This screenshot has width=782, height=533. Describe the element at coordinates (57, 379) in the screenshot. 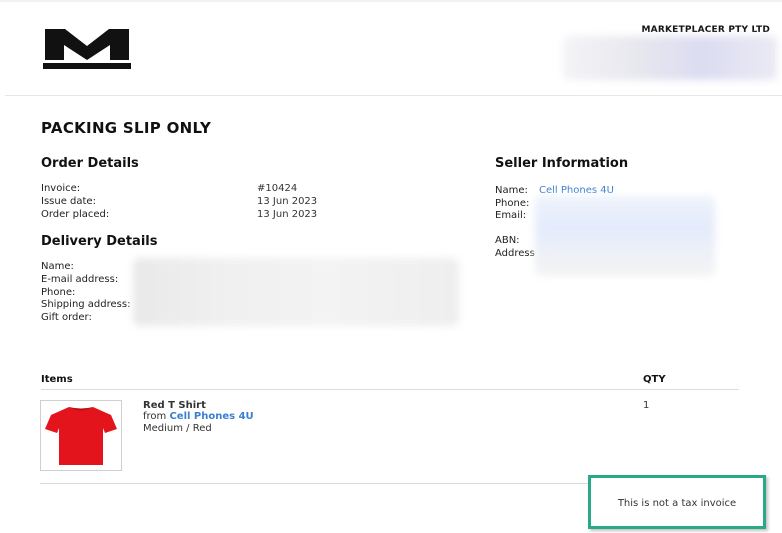

I see `items-column-header: Items` at that location.